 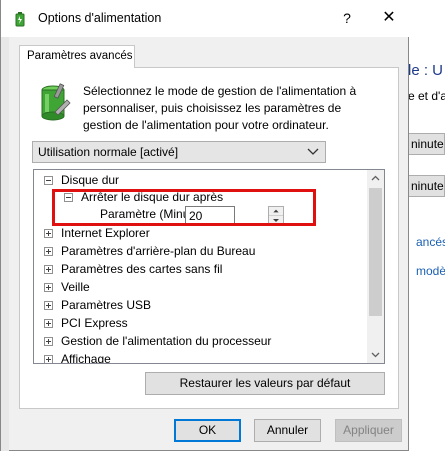 What do you see at coordinates (158, 251) in the screenshot?
I see `tree-item-label: Paramètres d'arrière-plan du Bureau` at bounding box center [158, 251].